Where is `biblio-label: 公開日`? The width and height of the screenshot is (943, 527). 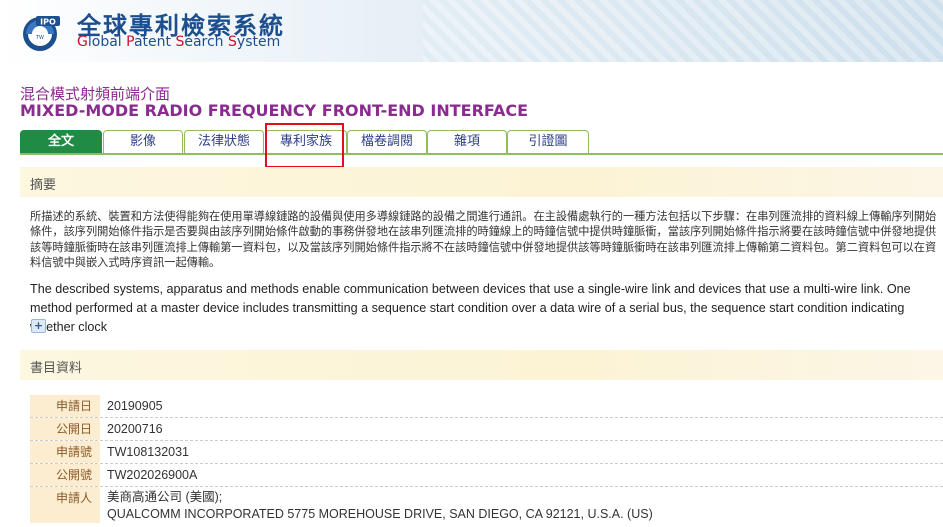 biblio-label: 公開日 is located at coordinates (65, 429).